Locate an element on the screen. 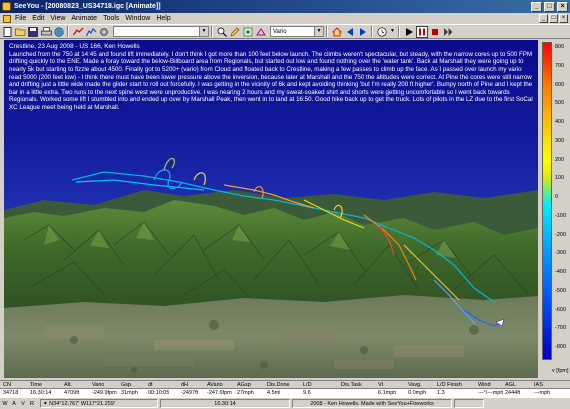  grid-header-cell: L/D Finish is located at coordinates (449, 385).